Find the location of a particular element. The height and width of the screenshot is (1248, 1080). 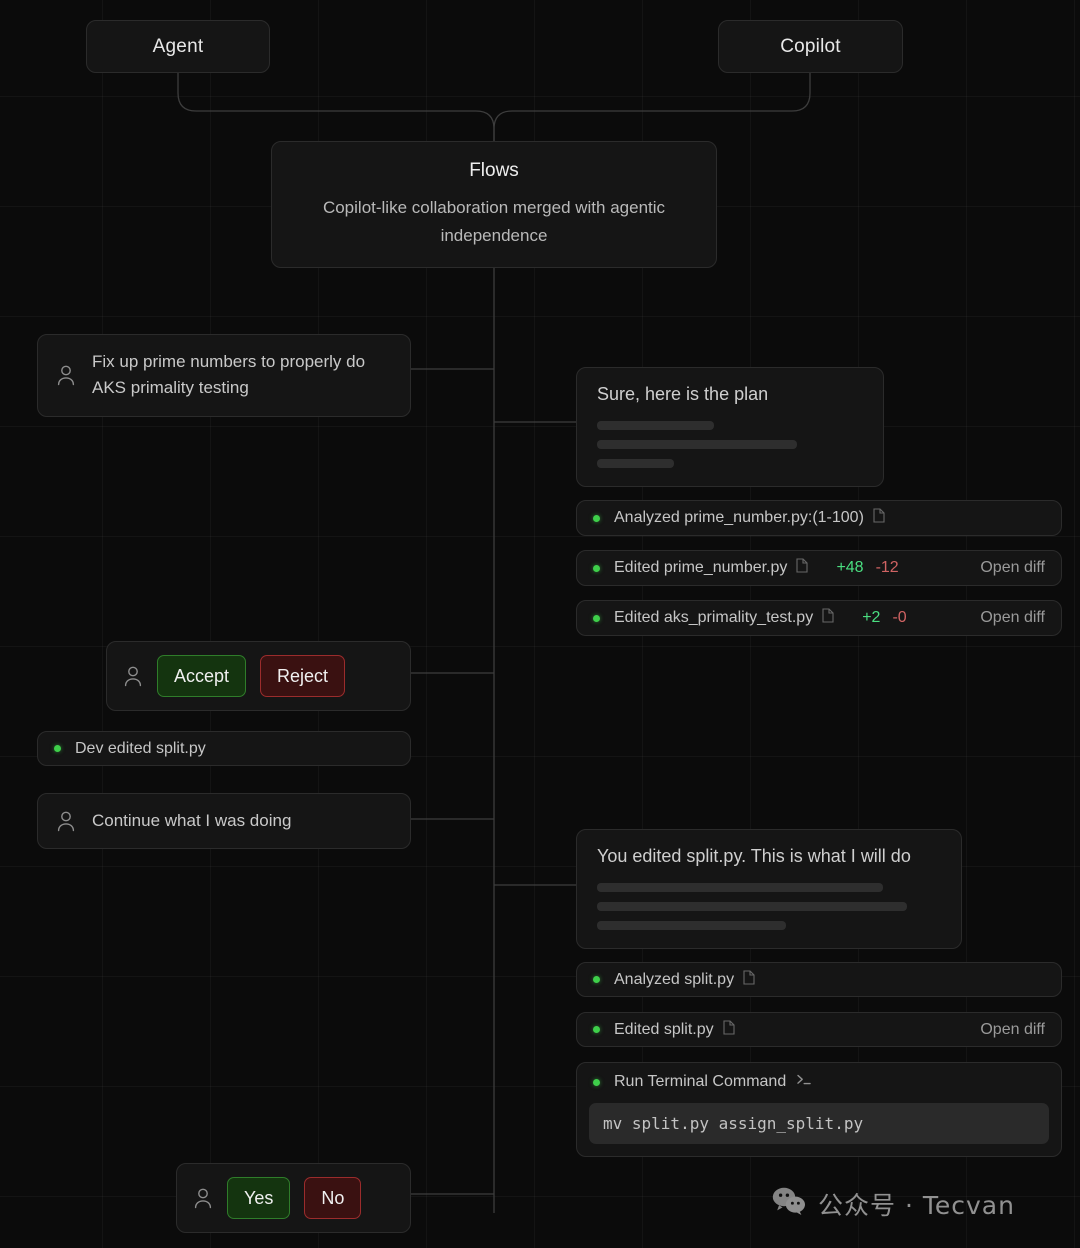

watermark: 公众号 · Tecvan is located at coordinates (893, 1204).